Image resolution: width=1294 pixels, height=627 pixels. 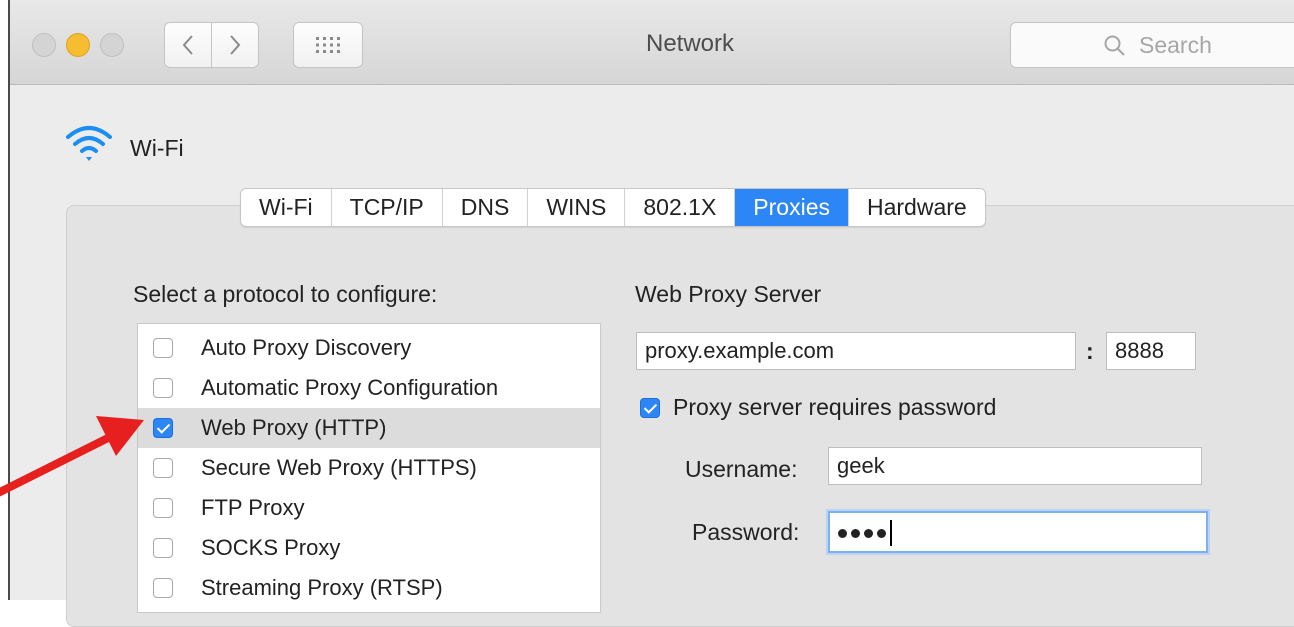 I want to click on list-item-label: Automatic Proxy Configuration, so click(x=350, y=387).